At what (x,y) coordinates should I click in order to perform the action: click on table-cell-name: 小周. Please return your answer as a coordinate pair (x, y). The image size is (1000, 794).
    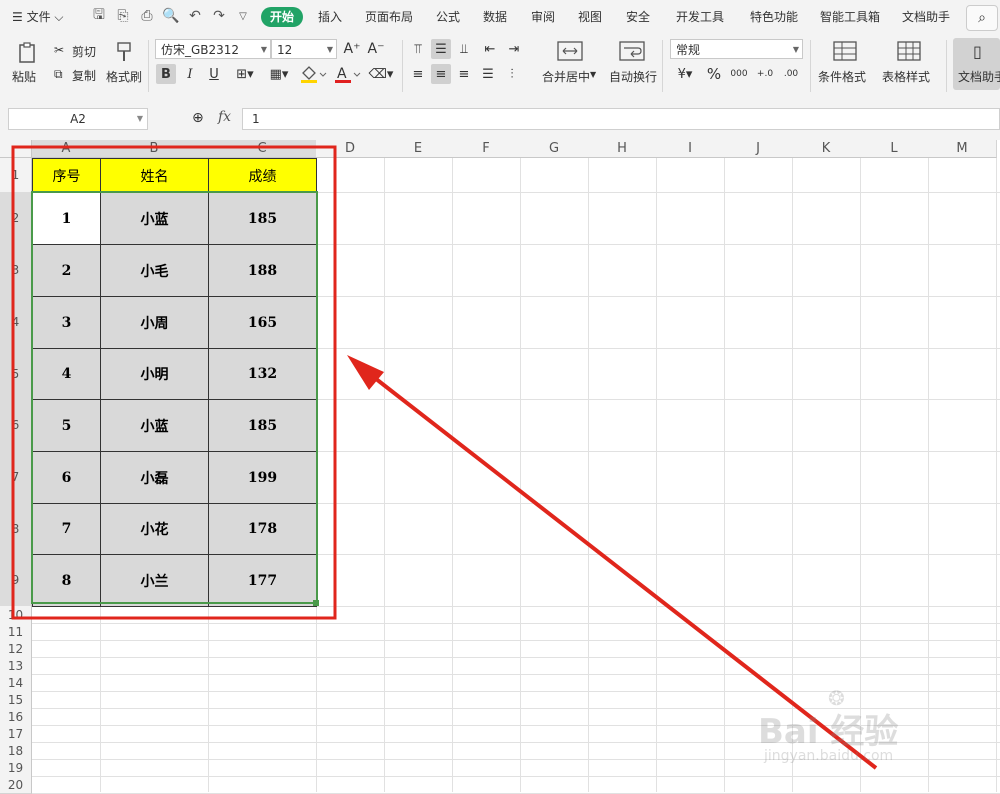
    Looking at the image, I should click on (154, 322).